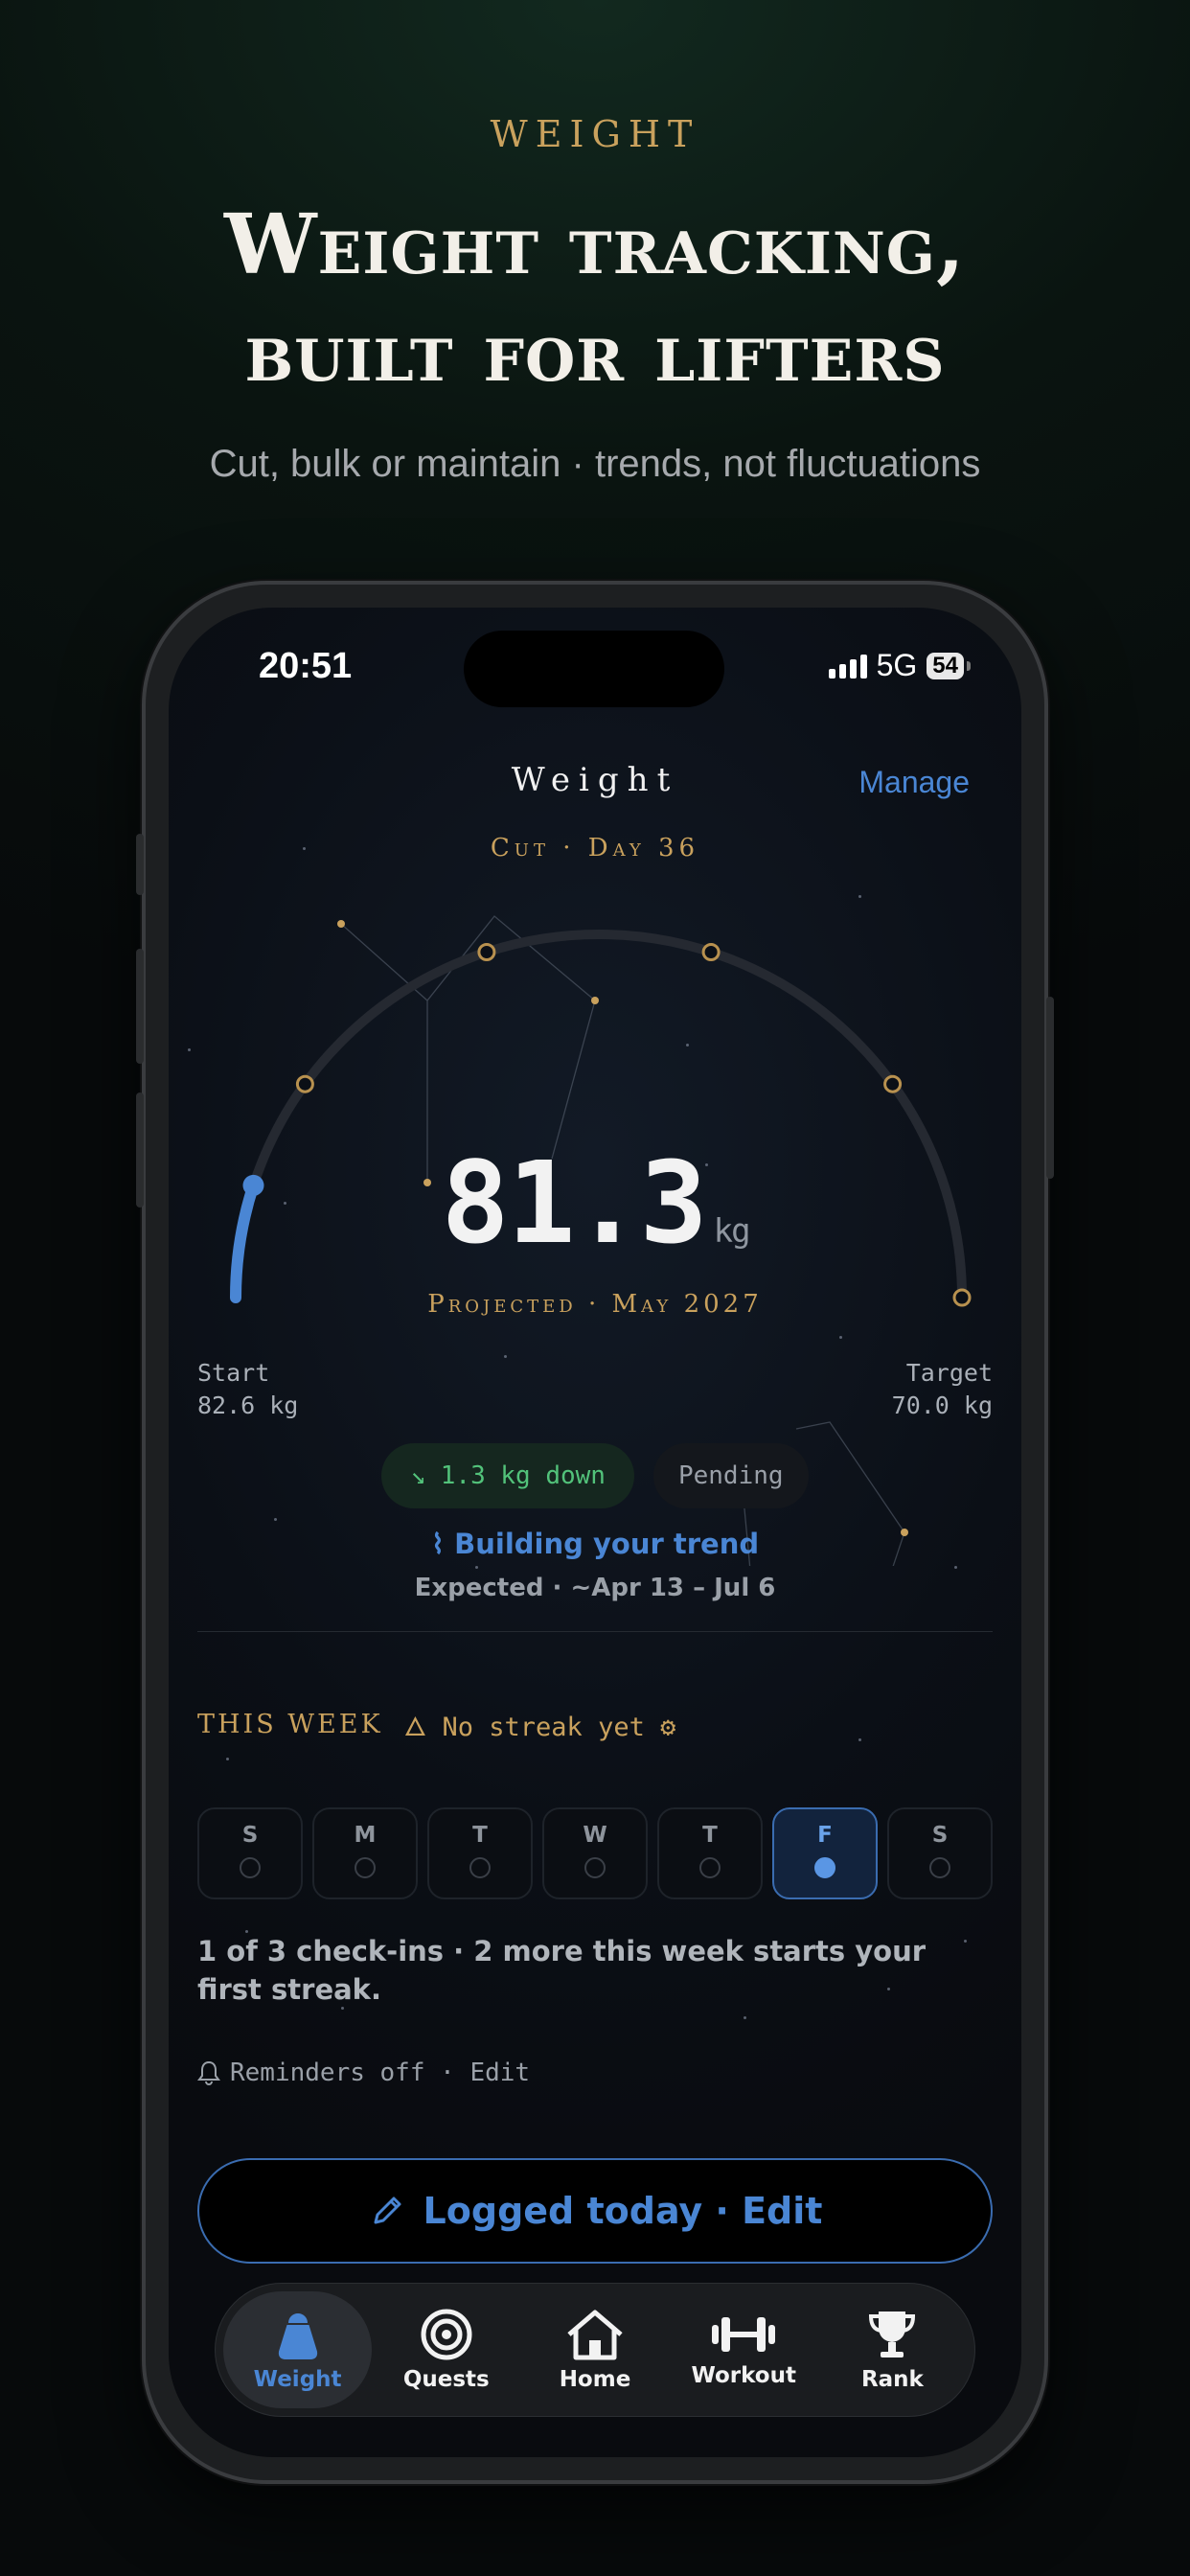  What do you see at coordinates (668, 1727) in the screenshot?
I see `gear-icon: ⚙` at bounding box center [668, 1727].